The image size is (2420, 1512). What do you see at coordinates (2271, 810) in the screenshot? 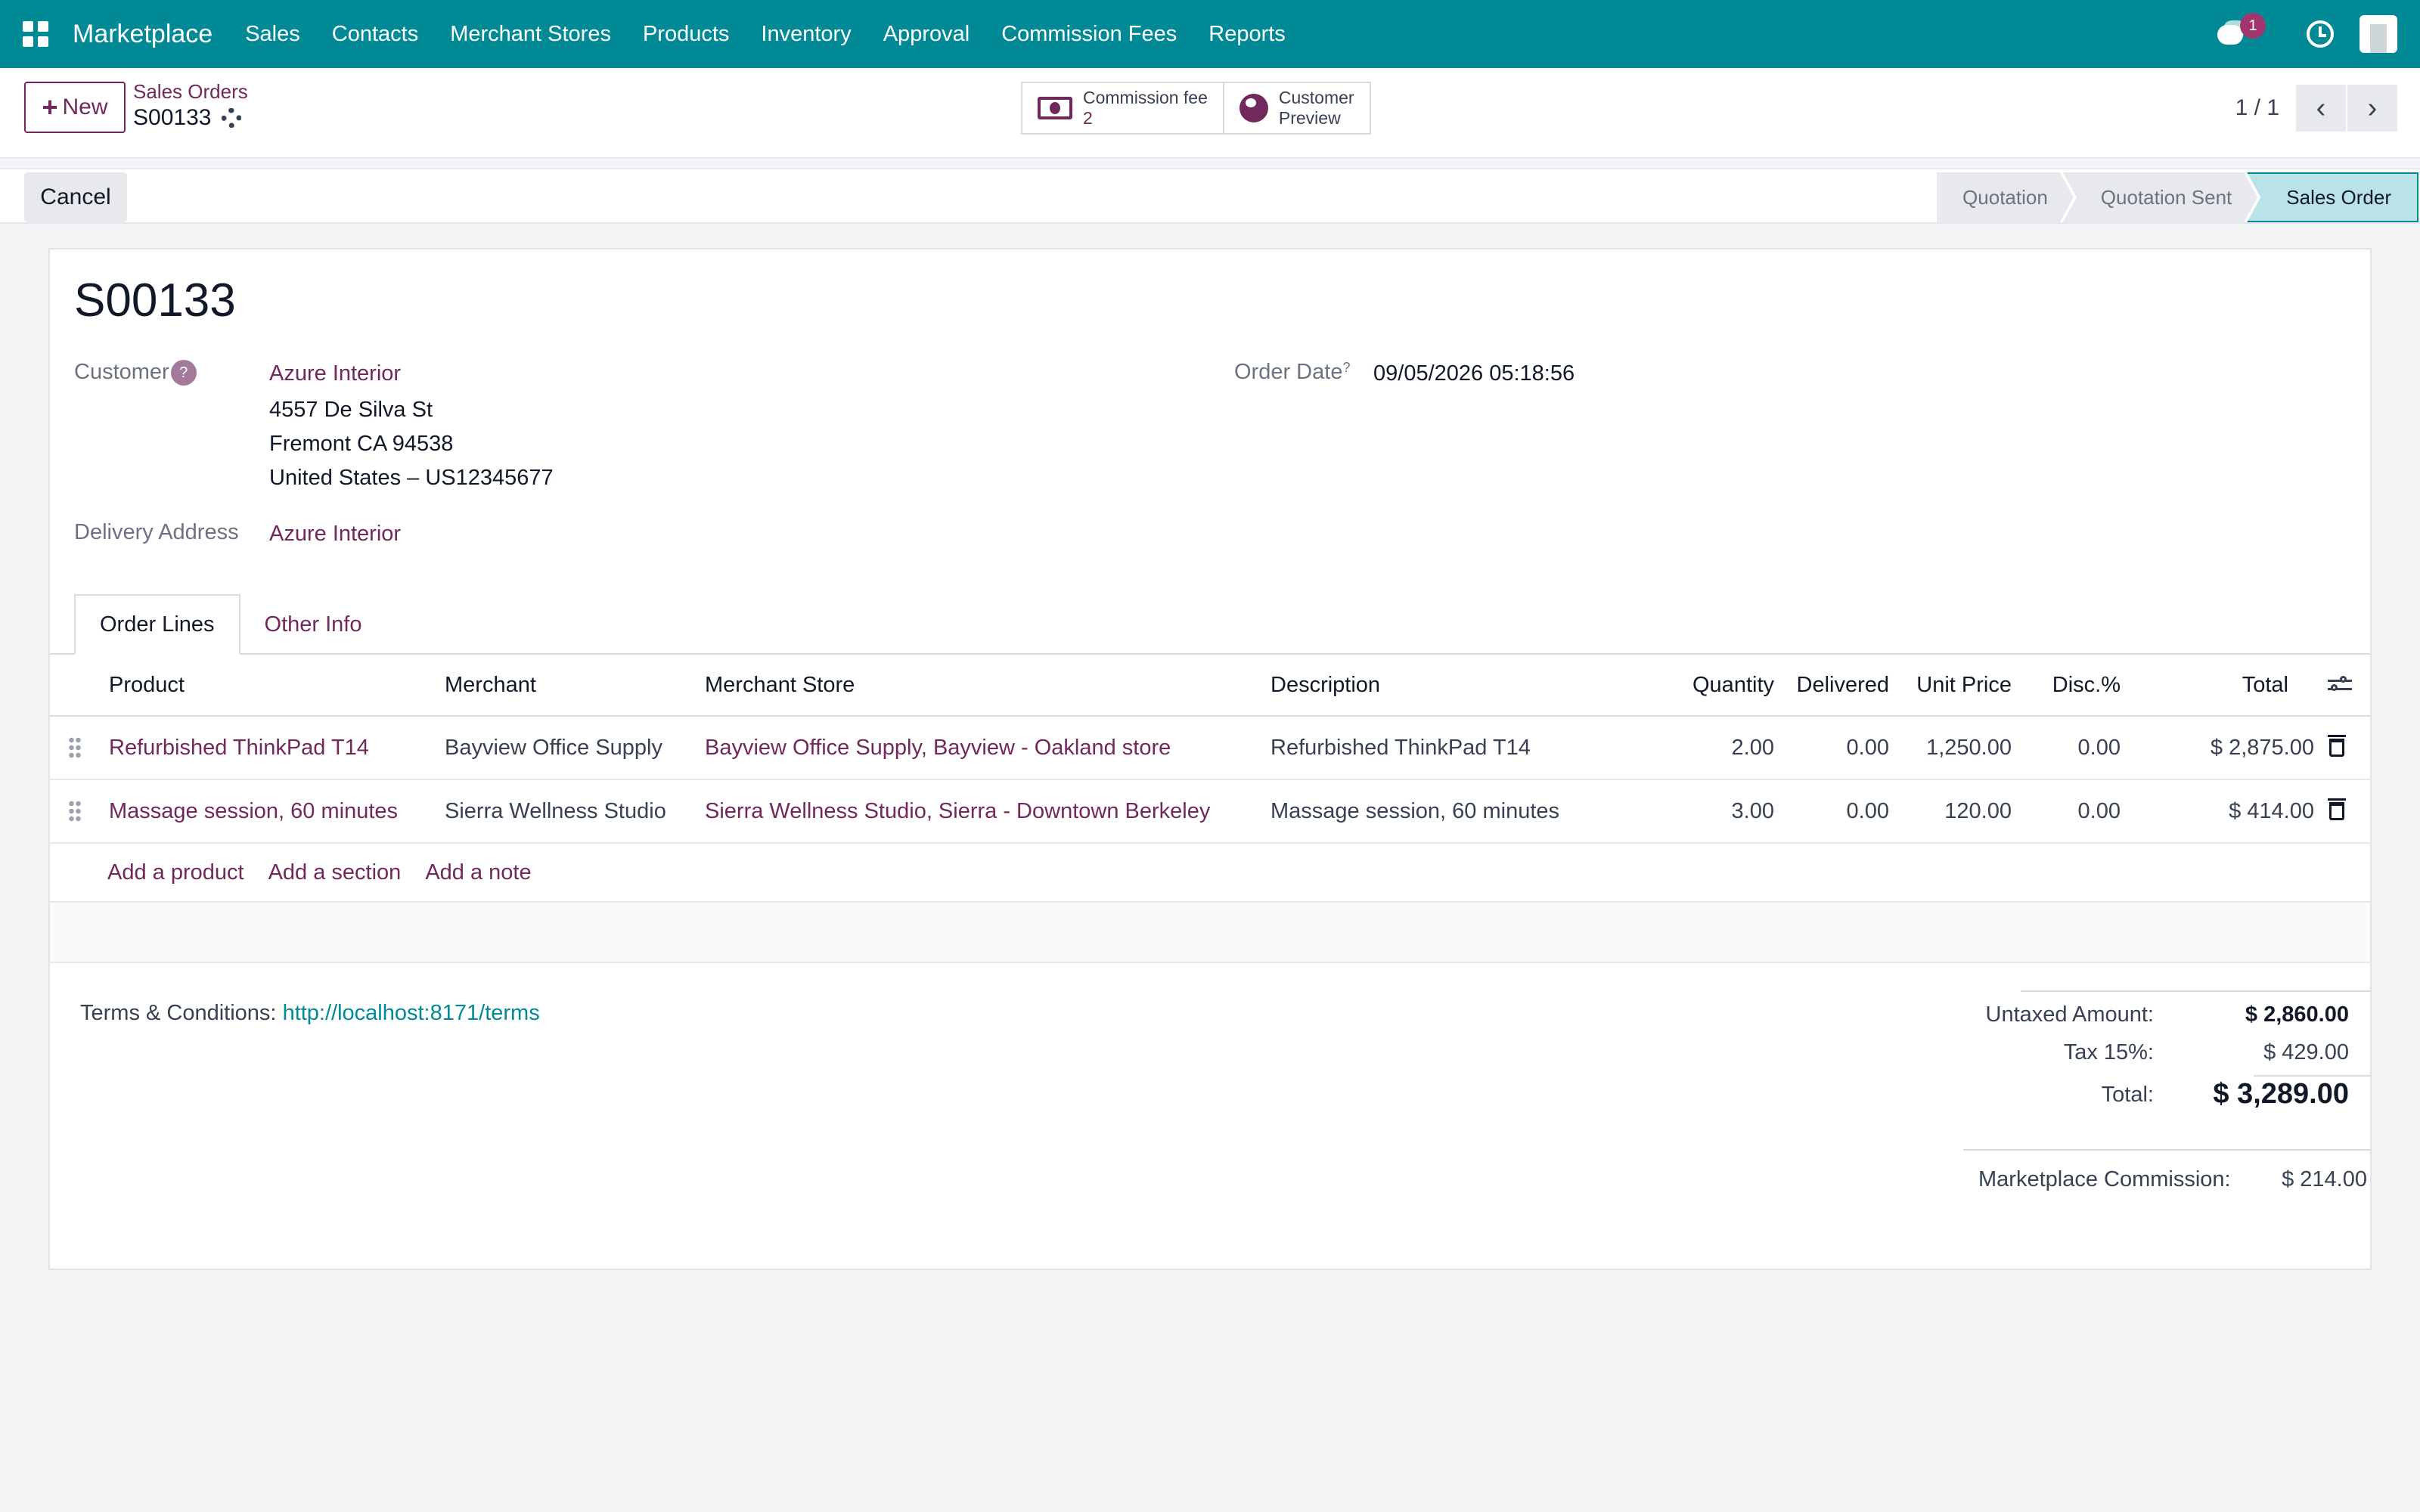
I see `line-total: $ 414.00` at bounding box center [2271, 810].